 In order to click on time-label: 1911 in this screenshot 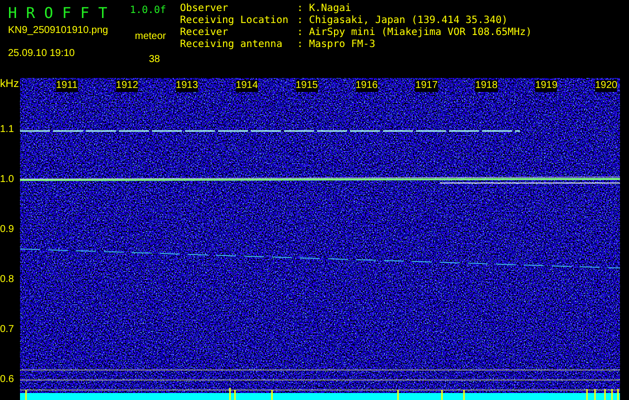, I will do `click(67, 86)`.